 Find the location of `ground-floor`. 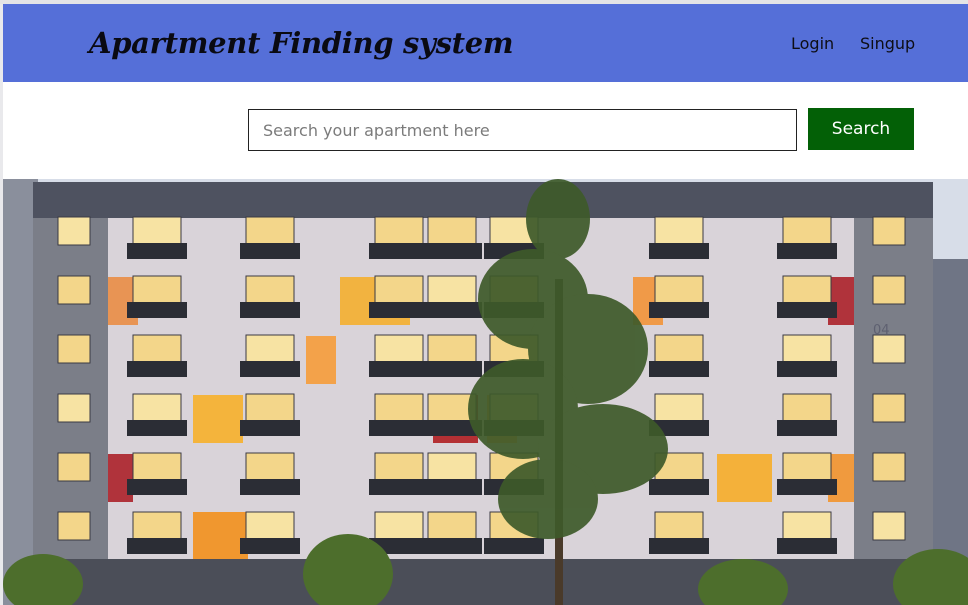

ground-floor is located at coordinates (483, 582).